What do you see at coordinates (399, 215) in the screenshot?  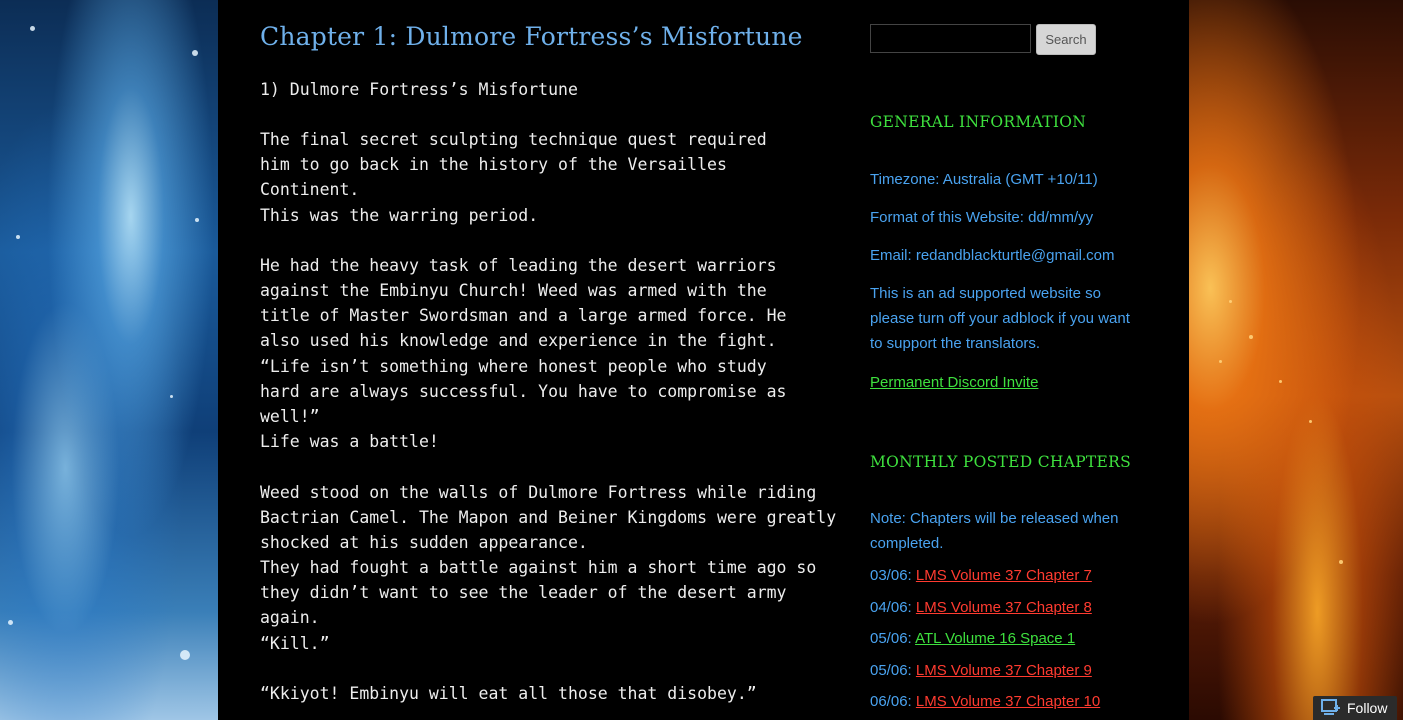 I see `paragraph: This was the warring period.` at bounding box center [399, 215].